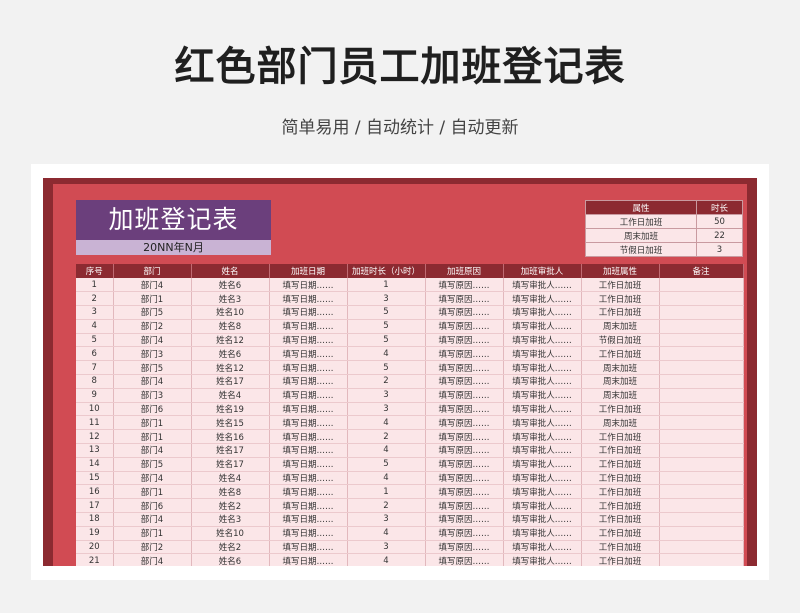 This screenshot has width=800, height=613. What do you see at coordinates (95, 354) in the screenshot?
I see `table-cell: 6` at bounding box center [95, 354].